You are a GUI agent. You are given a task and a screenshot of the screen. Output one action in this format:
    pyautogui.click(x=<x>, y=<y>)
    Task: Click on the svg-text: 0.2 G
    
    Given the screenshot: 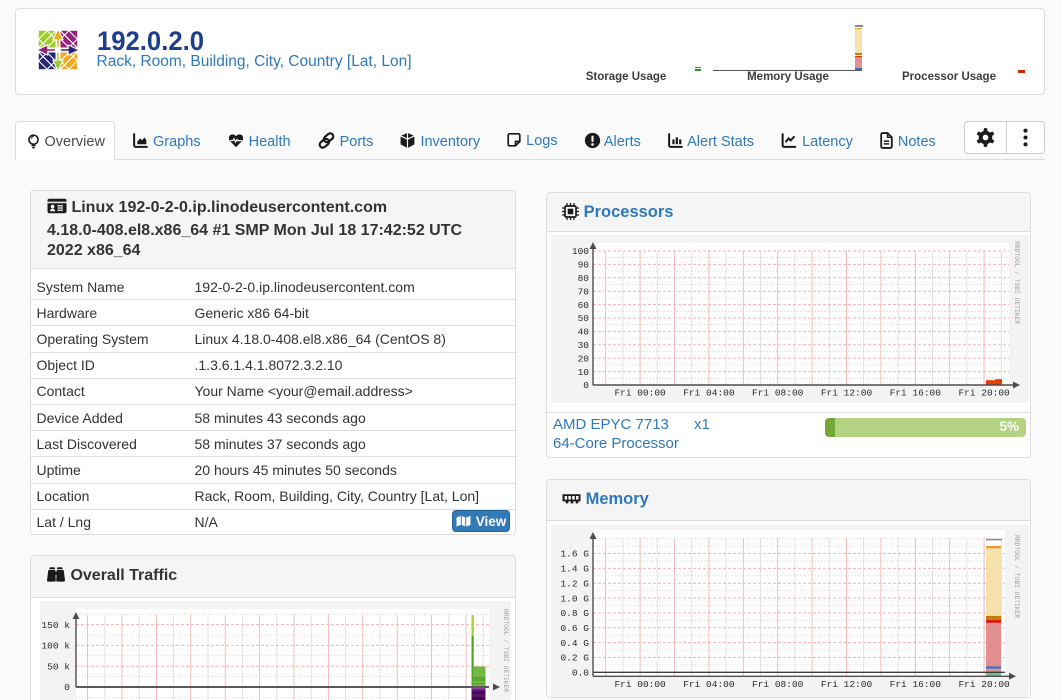 What is the action you would take?
    pyautogui.click(x=574, y=658)
    